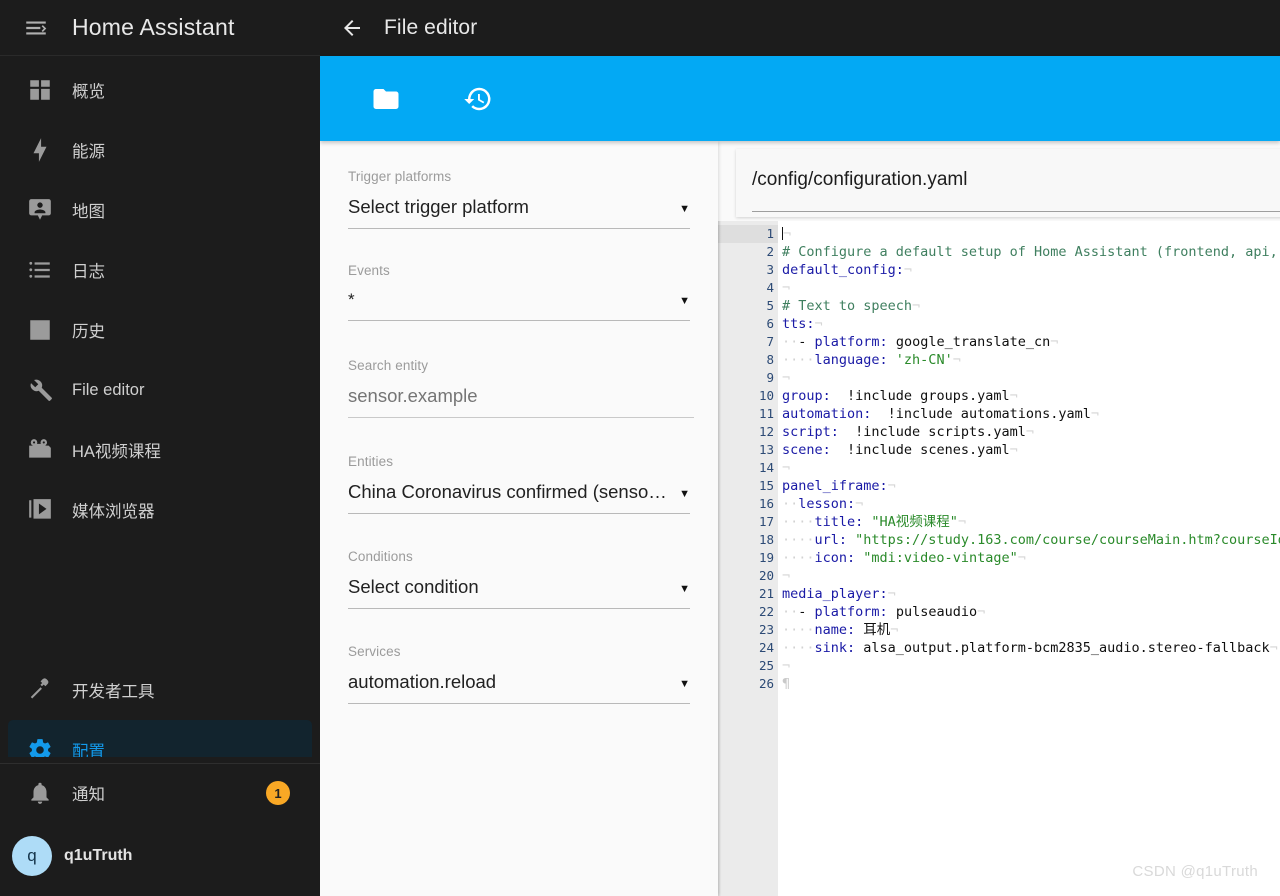 This screenshot has width=1280, height=896. Describe the element at coordinates (748, 684) in the screenshot. I see `gutter-line: 26` at that location.